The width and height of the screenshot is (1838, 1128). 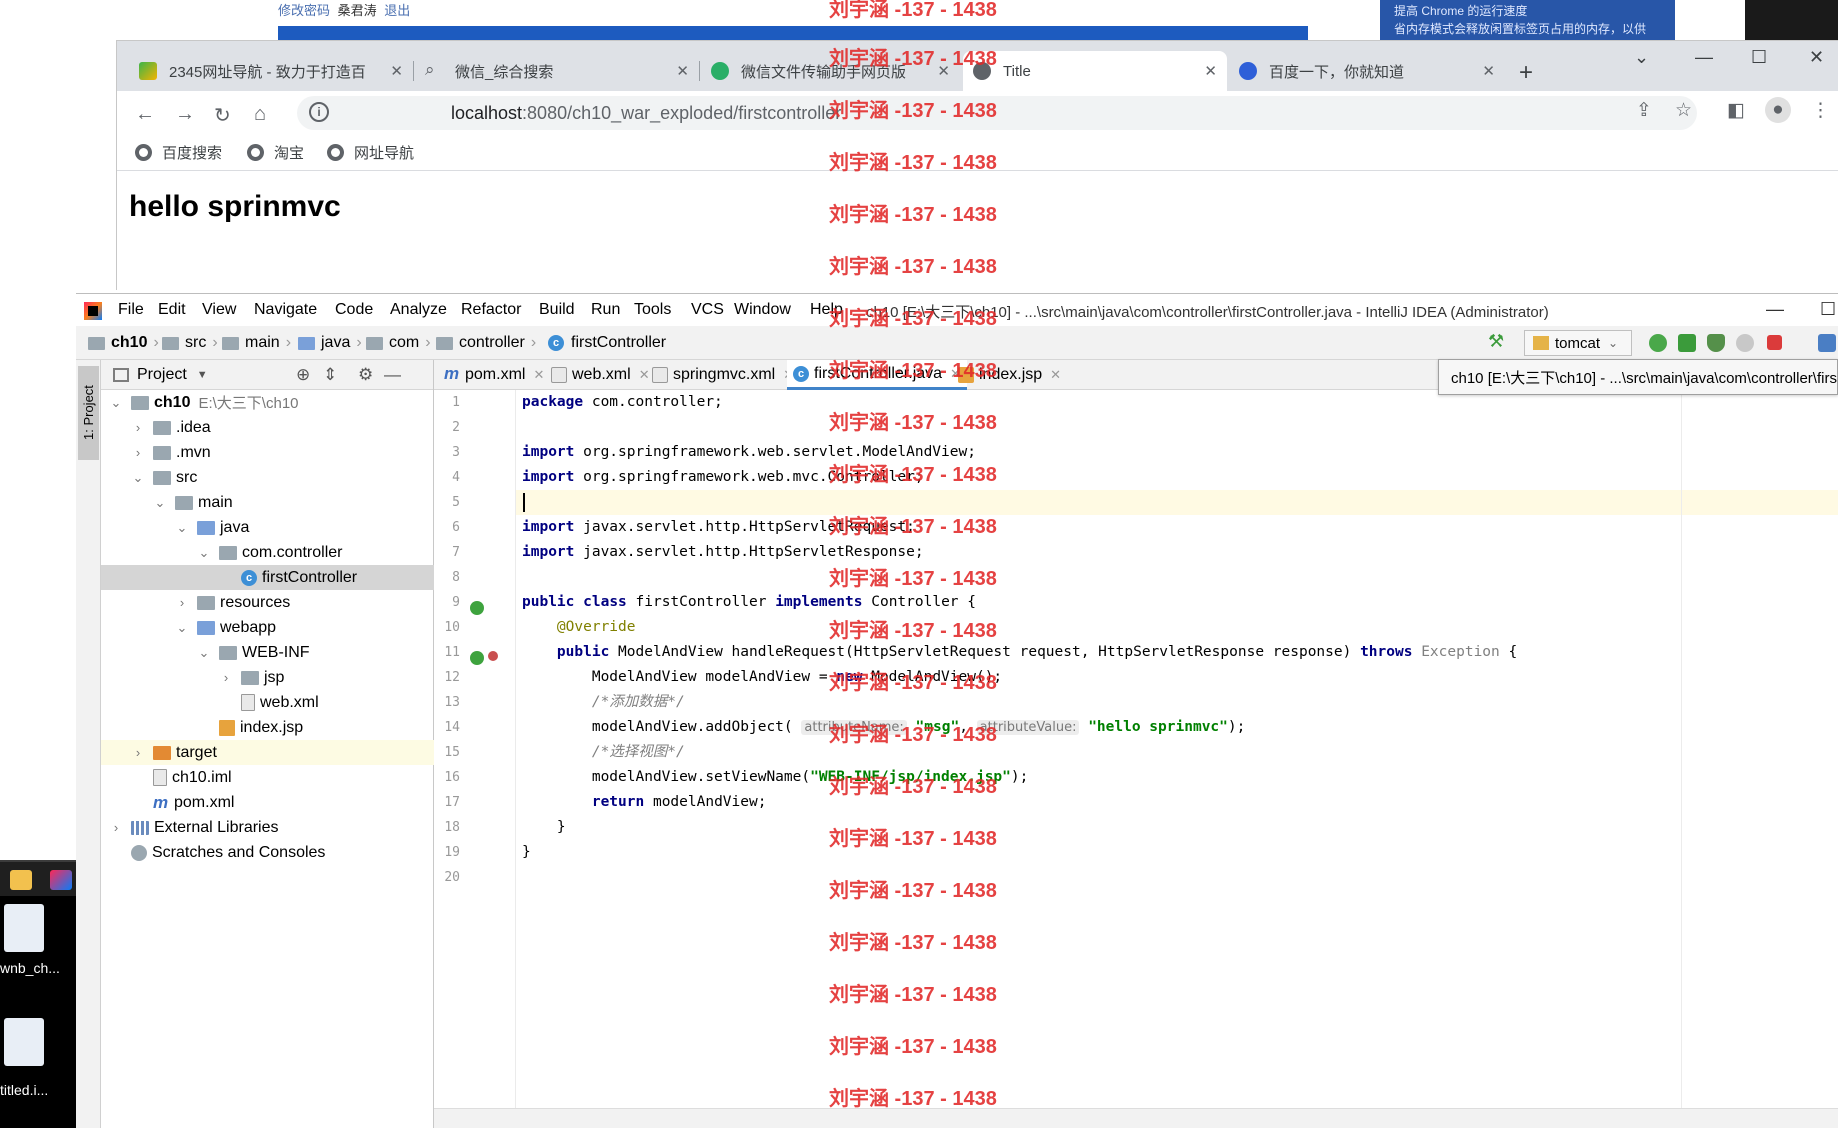 I want to click on menu-help: Help, so click(x=826, y=310).